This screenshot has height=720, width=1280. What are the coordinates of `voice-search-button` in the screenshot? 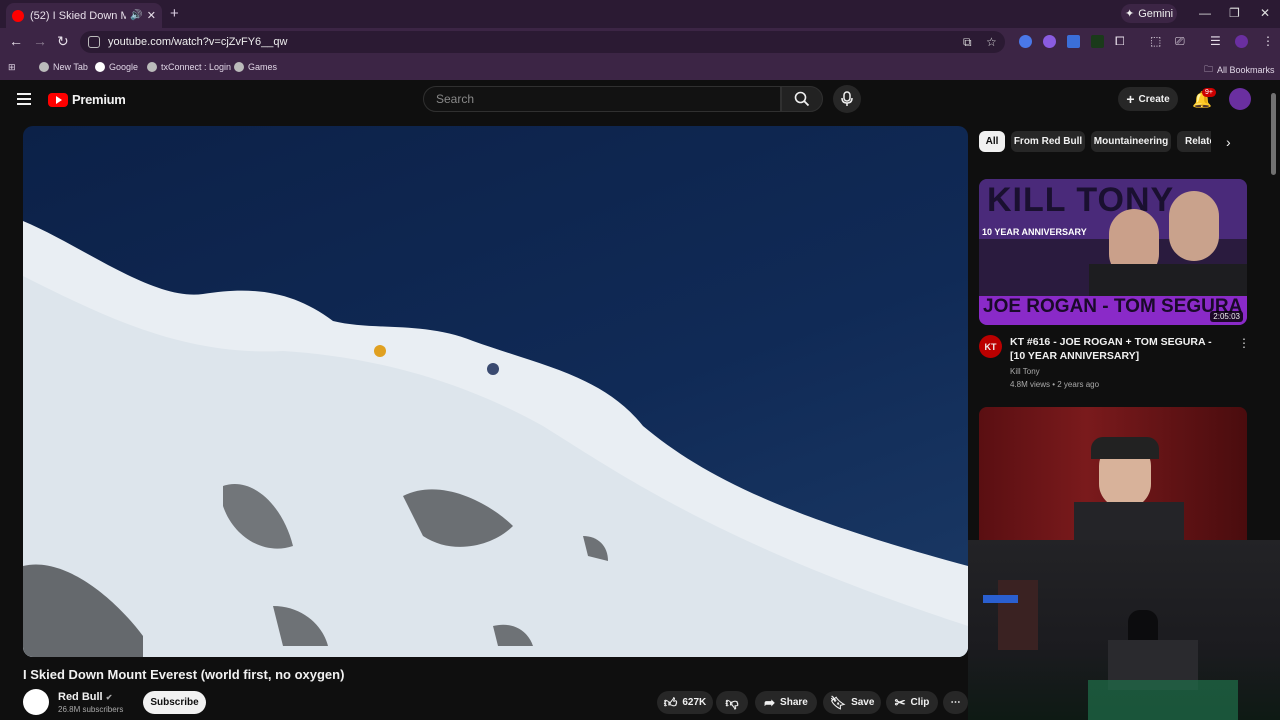 It's located at (847, 99).